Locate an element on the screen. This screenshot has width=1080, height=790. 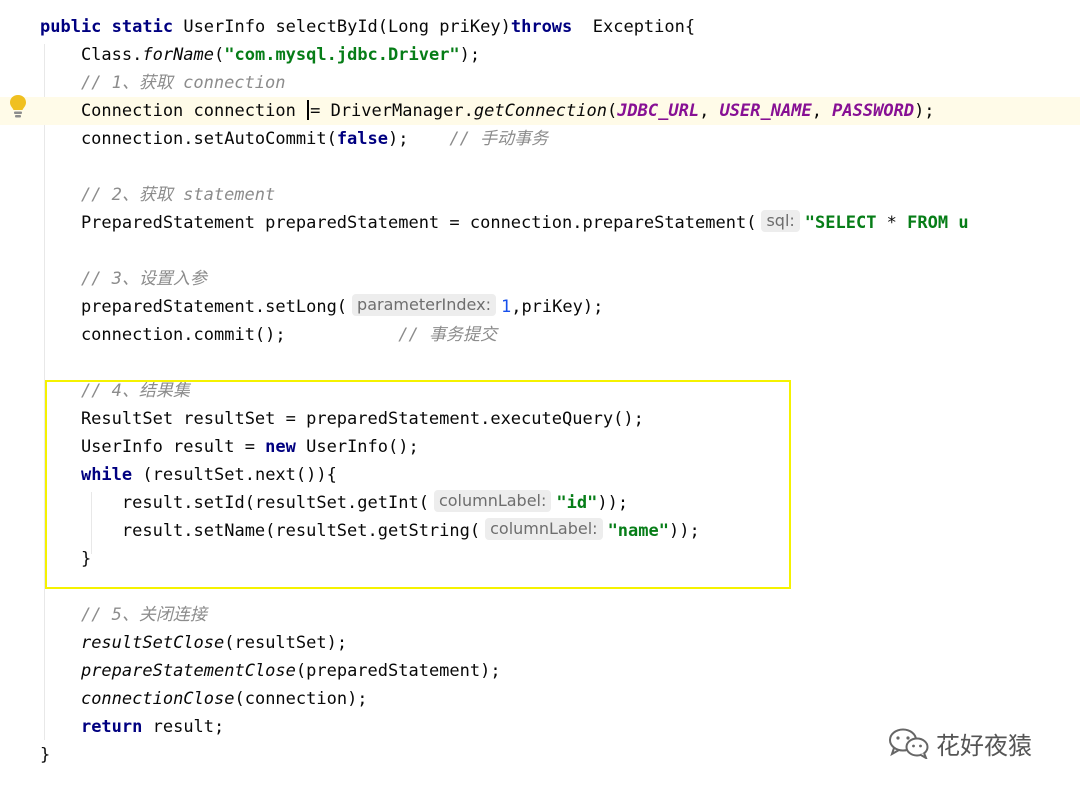
code-token: * is located at coordinates (897, 223).